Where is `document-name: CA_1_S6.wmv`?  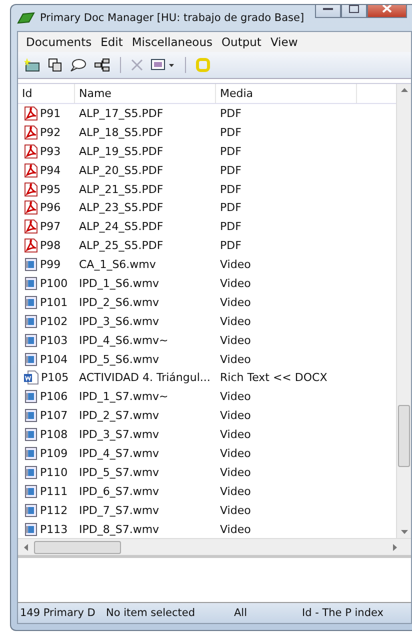
document-name: CA_1_S6.wmv is located at coordinates (117, 265).